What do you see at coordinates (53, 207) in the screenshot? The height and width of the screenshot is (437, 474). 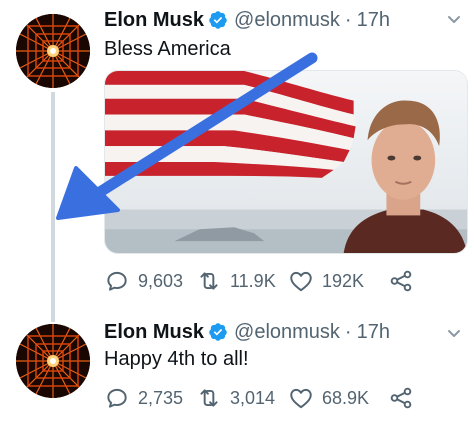 I see `thread-line` at bounding box center [53, 207].